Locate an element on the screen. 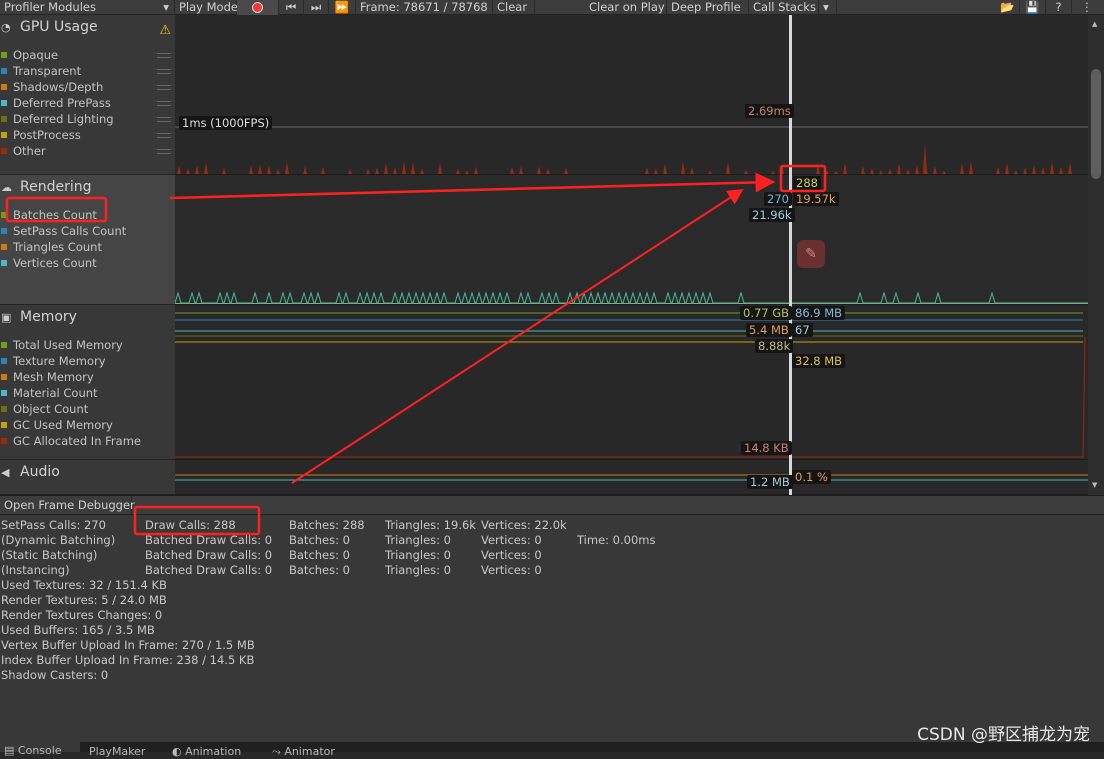 This screenshot has height=759, width=1104. module-item: Triangles Count is located at coordinates (51, 247).